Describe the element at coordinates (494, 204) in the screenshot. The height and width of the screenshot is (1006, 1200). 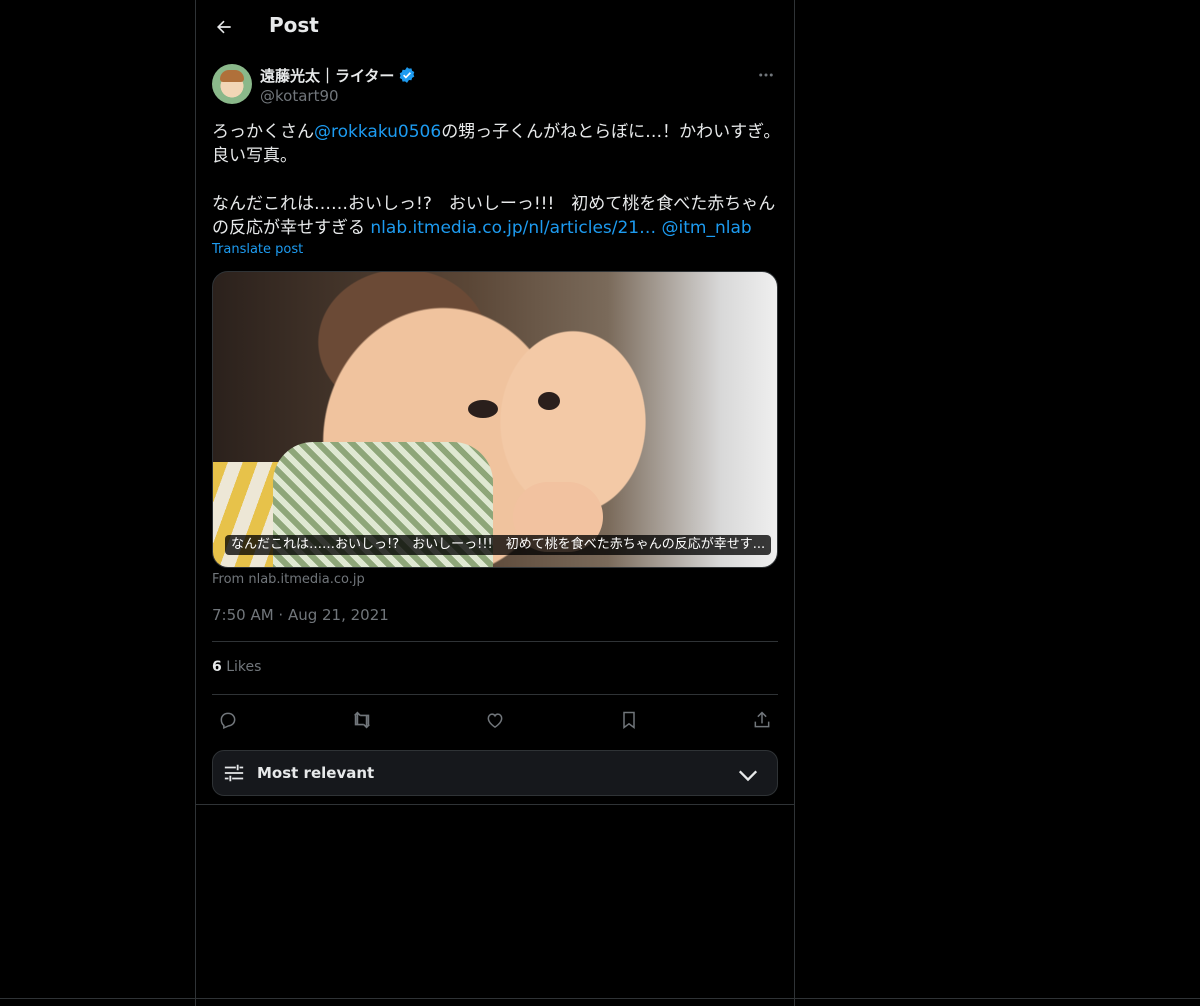
I see `tweet-text-line: なんだこれは……おいしっ!? おいしーっ!!! 初めて桃を食べた赤ちゃん` at that location.